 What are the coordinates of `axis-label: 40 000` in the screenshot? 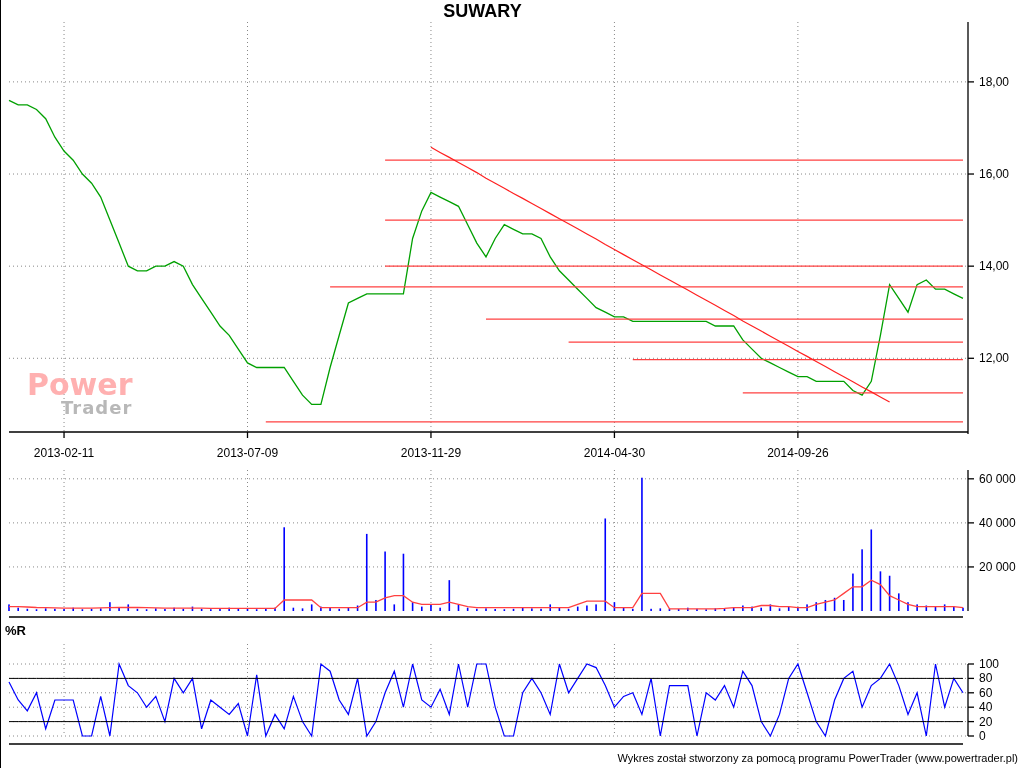 It's located at (997, 522).